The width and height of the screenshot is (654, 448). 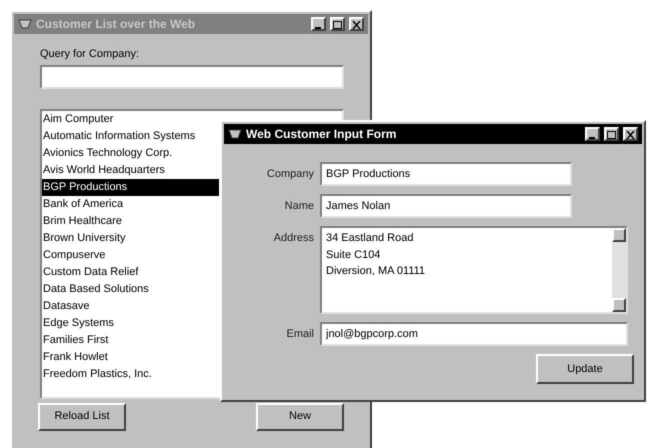 I want to click on field-label: Company, so click(x=290, y=174).